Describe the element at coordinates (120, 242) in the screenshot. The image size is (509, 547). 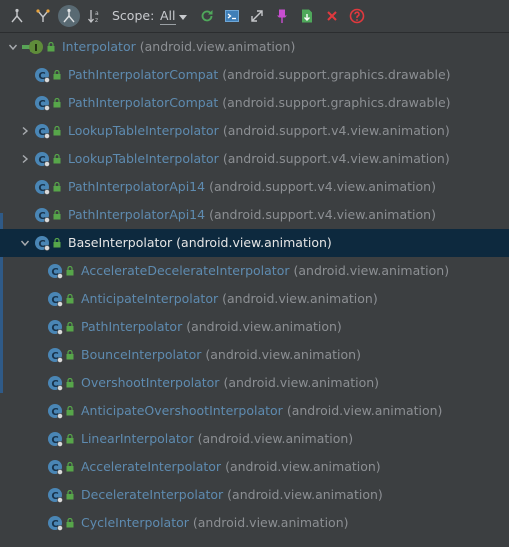
I see `class-name: BaseInterpolator` at that location.